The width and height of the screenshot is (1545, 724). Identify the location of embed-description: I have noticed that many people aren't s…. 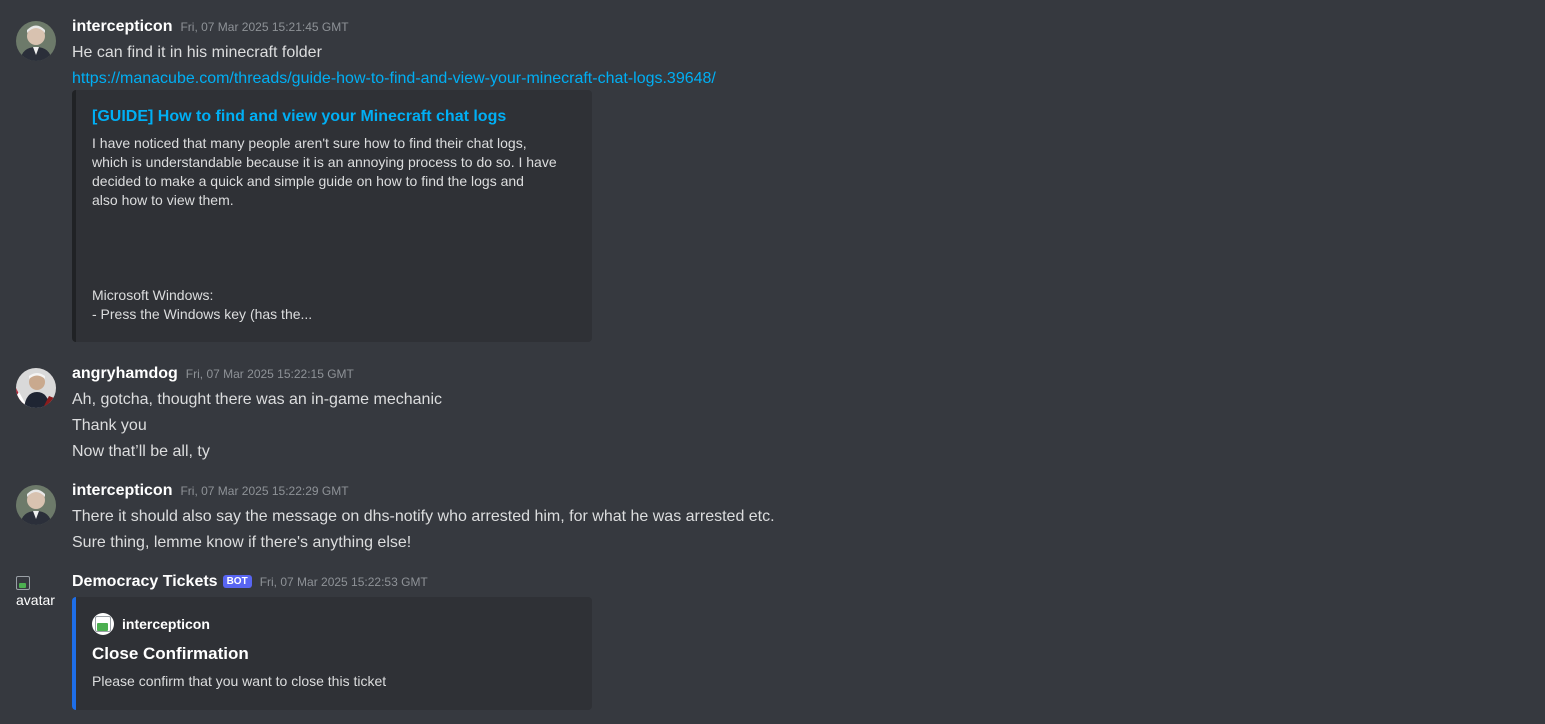
(334, 229).